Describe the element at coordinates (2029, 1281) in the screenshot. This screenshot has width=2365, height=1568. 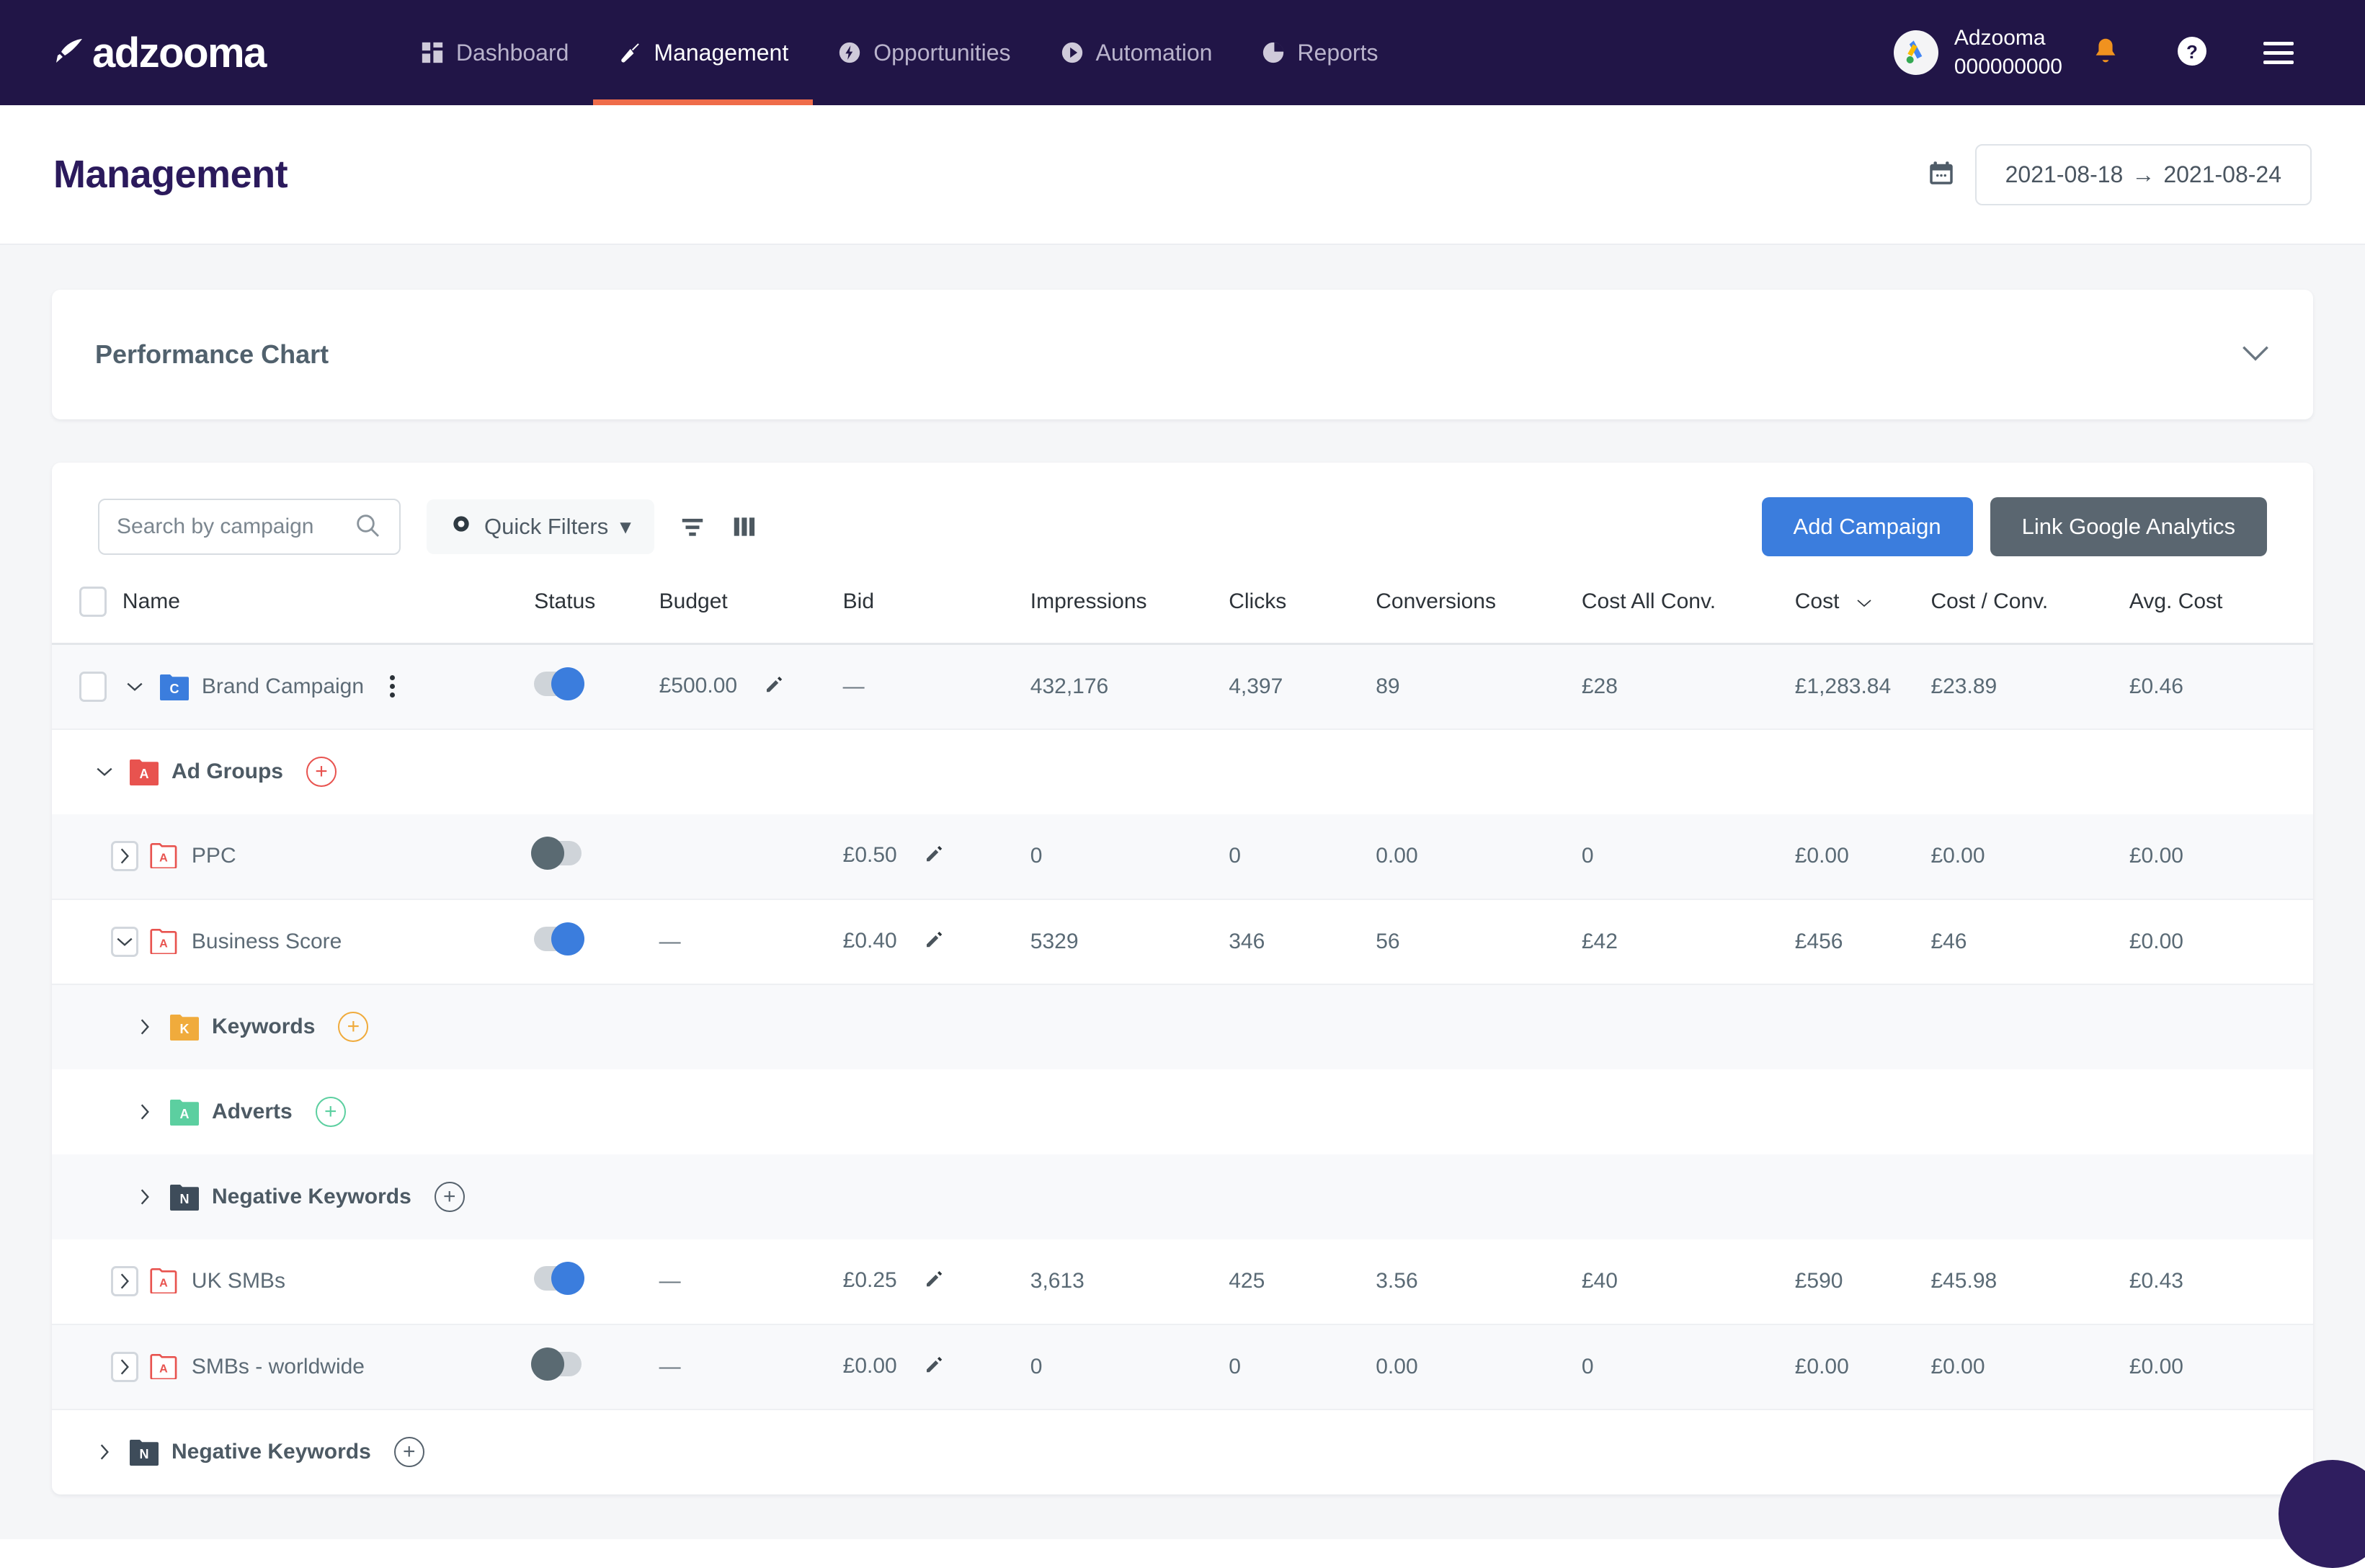
I see `row-cost-per-conv-cell: £45.98` at that location.